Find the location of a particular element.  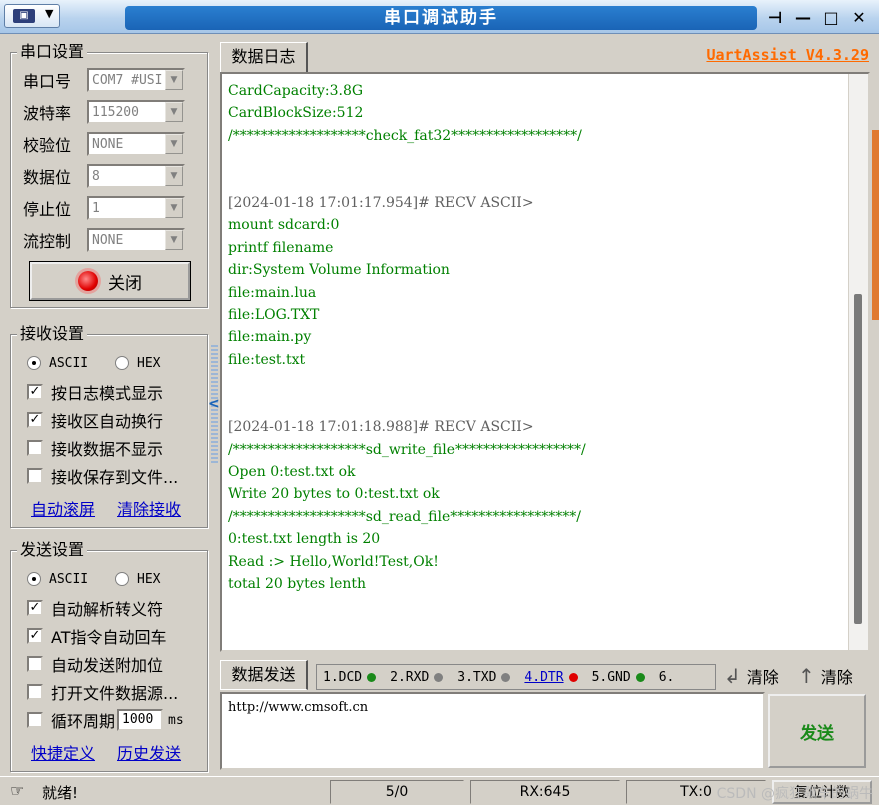

recv-hide-checkbox: 接收数据不显示 is located at coordinates (95, 448).